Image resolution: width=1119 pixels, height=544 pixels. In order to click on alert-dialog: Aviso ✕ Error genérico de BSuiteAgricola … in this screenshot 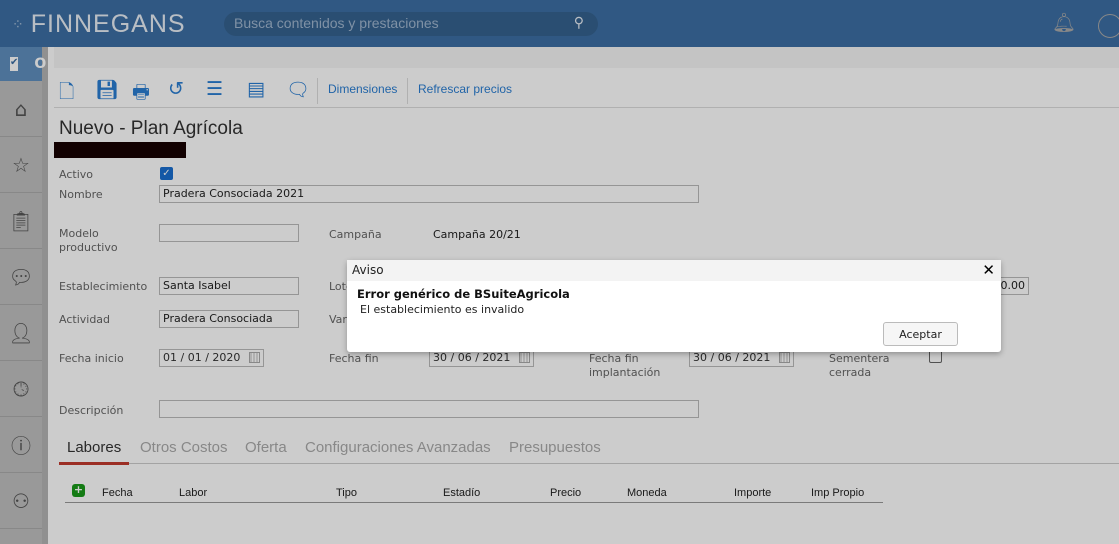, I will do `click(674, 306)`.